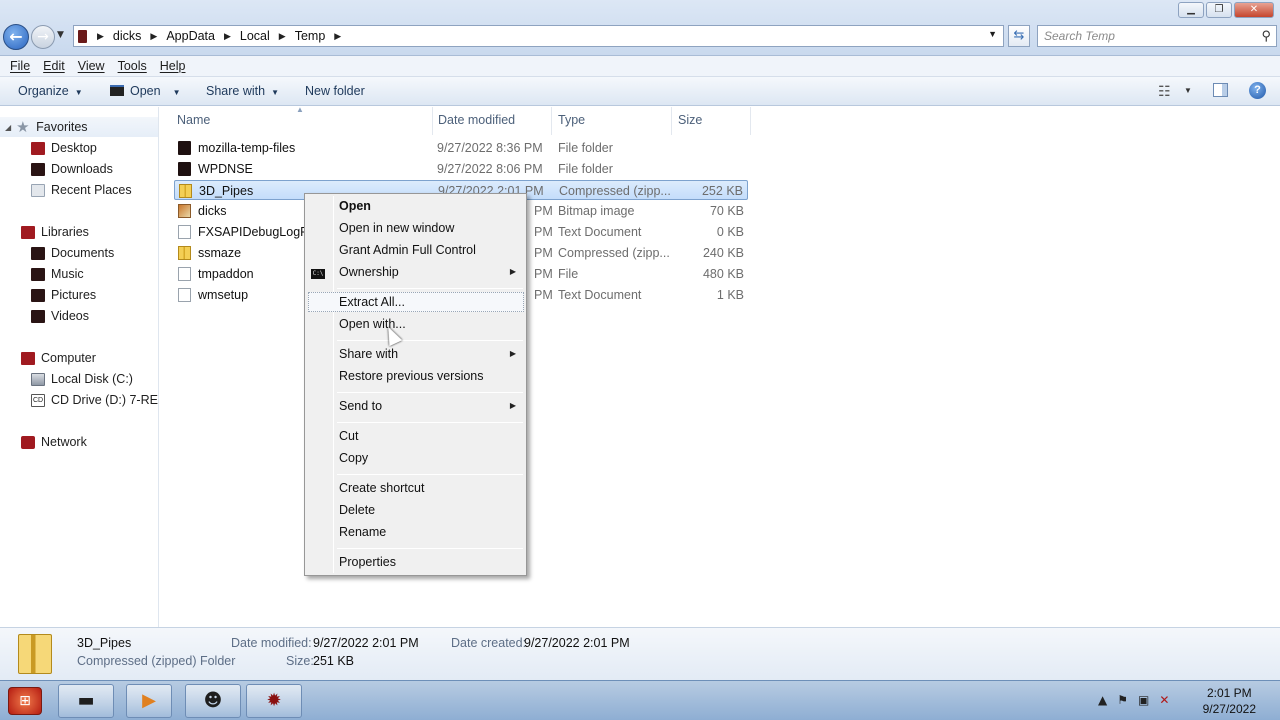 This screenshot has height=720, width=1280. I want to click on new-folder-button: New folder, so click(335, 91).